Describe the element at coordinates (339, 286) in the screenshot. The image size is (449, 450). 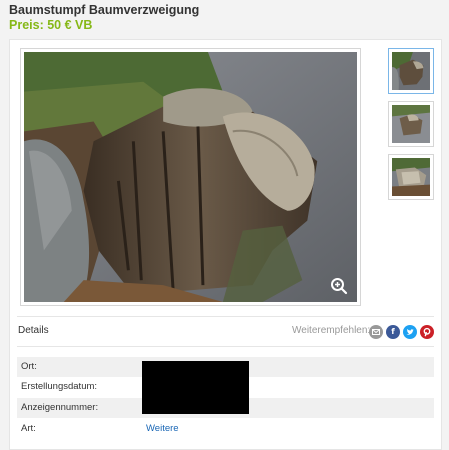
I see `zoom-icon` at that location.